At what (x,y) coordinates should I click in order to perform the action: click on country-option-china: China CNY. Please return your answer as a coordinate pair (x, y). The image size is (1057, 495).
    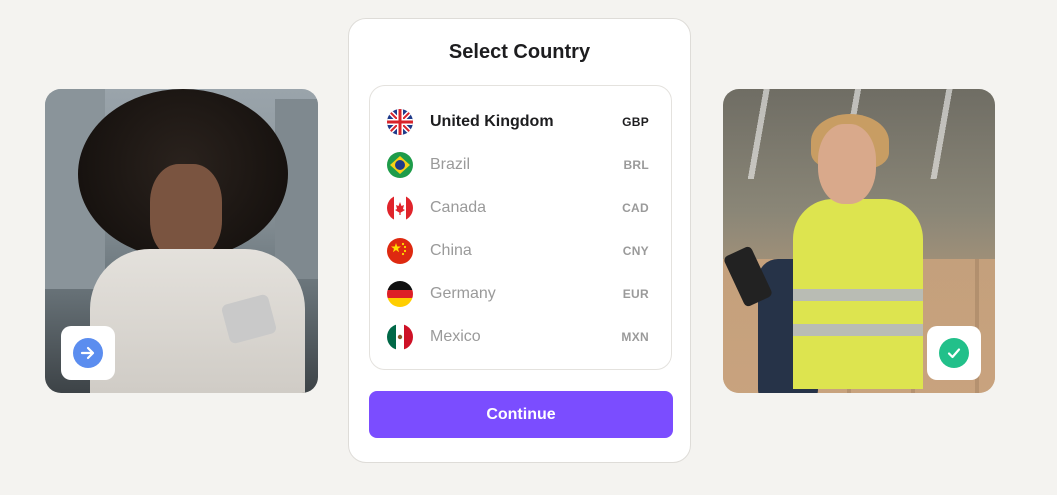
    Looking at the image, I should click on (520, 250).